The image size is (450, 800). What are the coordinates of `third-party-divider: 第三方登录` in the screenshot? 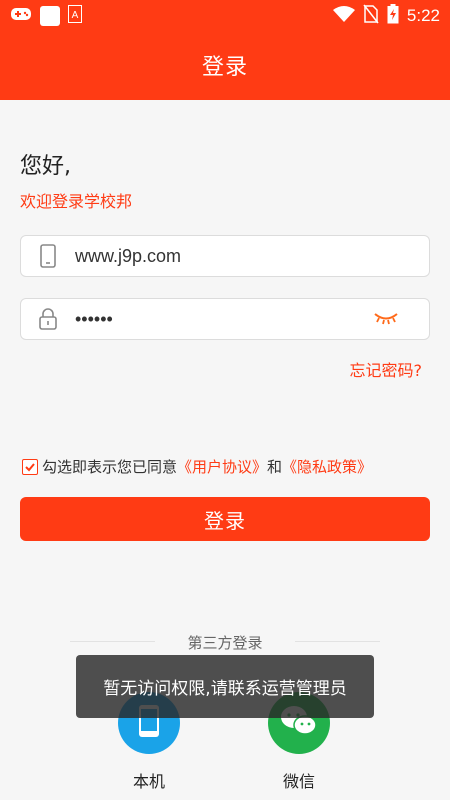 It's located at (225, 642).